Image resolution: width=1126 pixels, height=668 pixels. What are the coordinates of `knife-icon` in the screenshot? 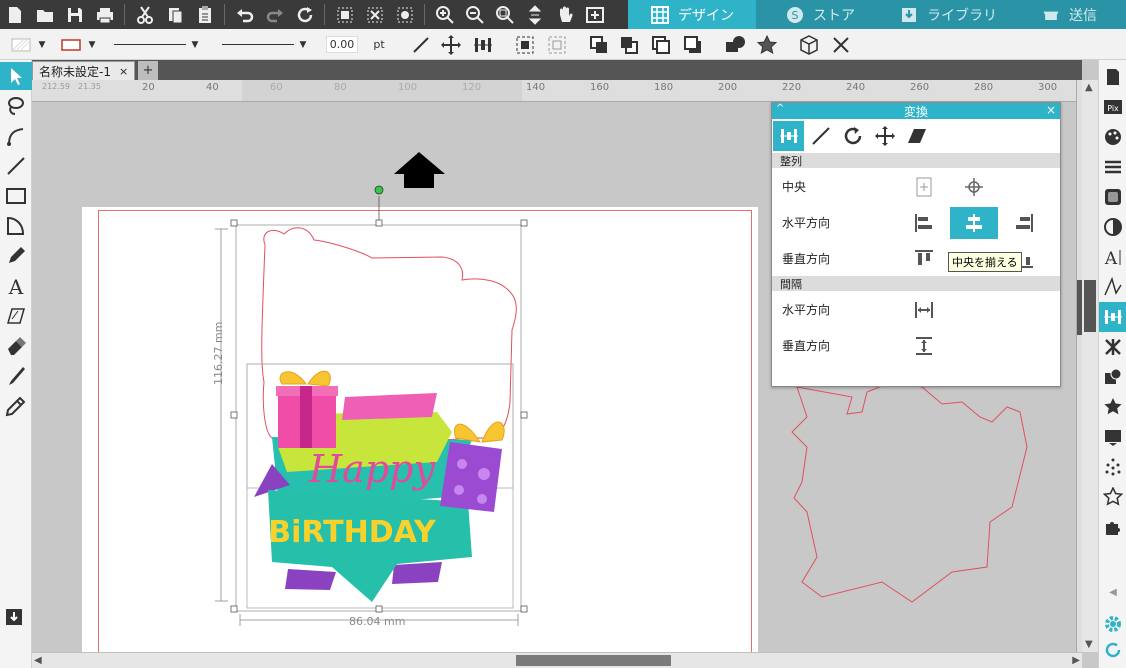 It's located at (16, 376).